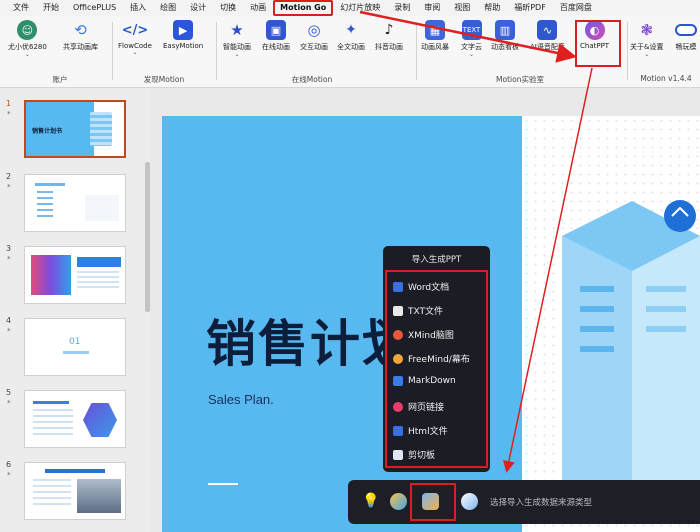 The height and width of the screenshot is (532, 700). I want to click on lightbulb-icon: 💡, so click(370, 501).